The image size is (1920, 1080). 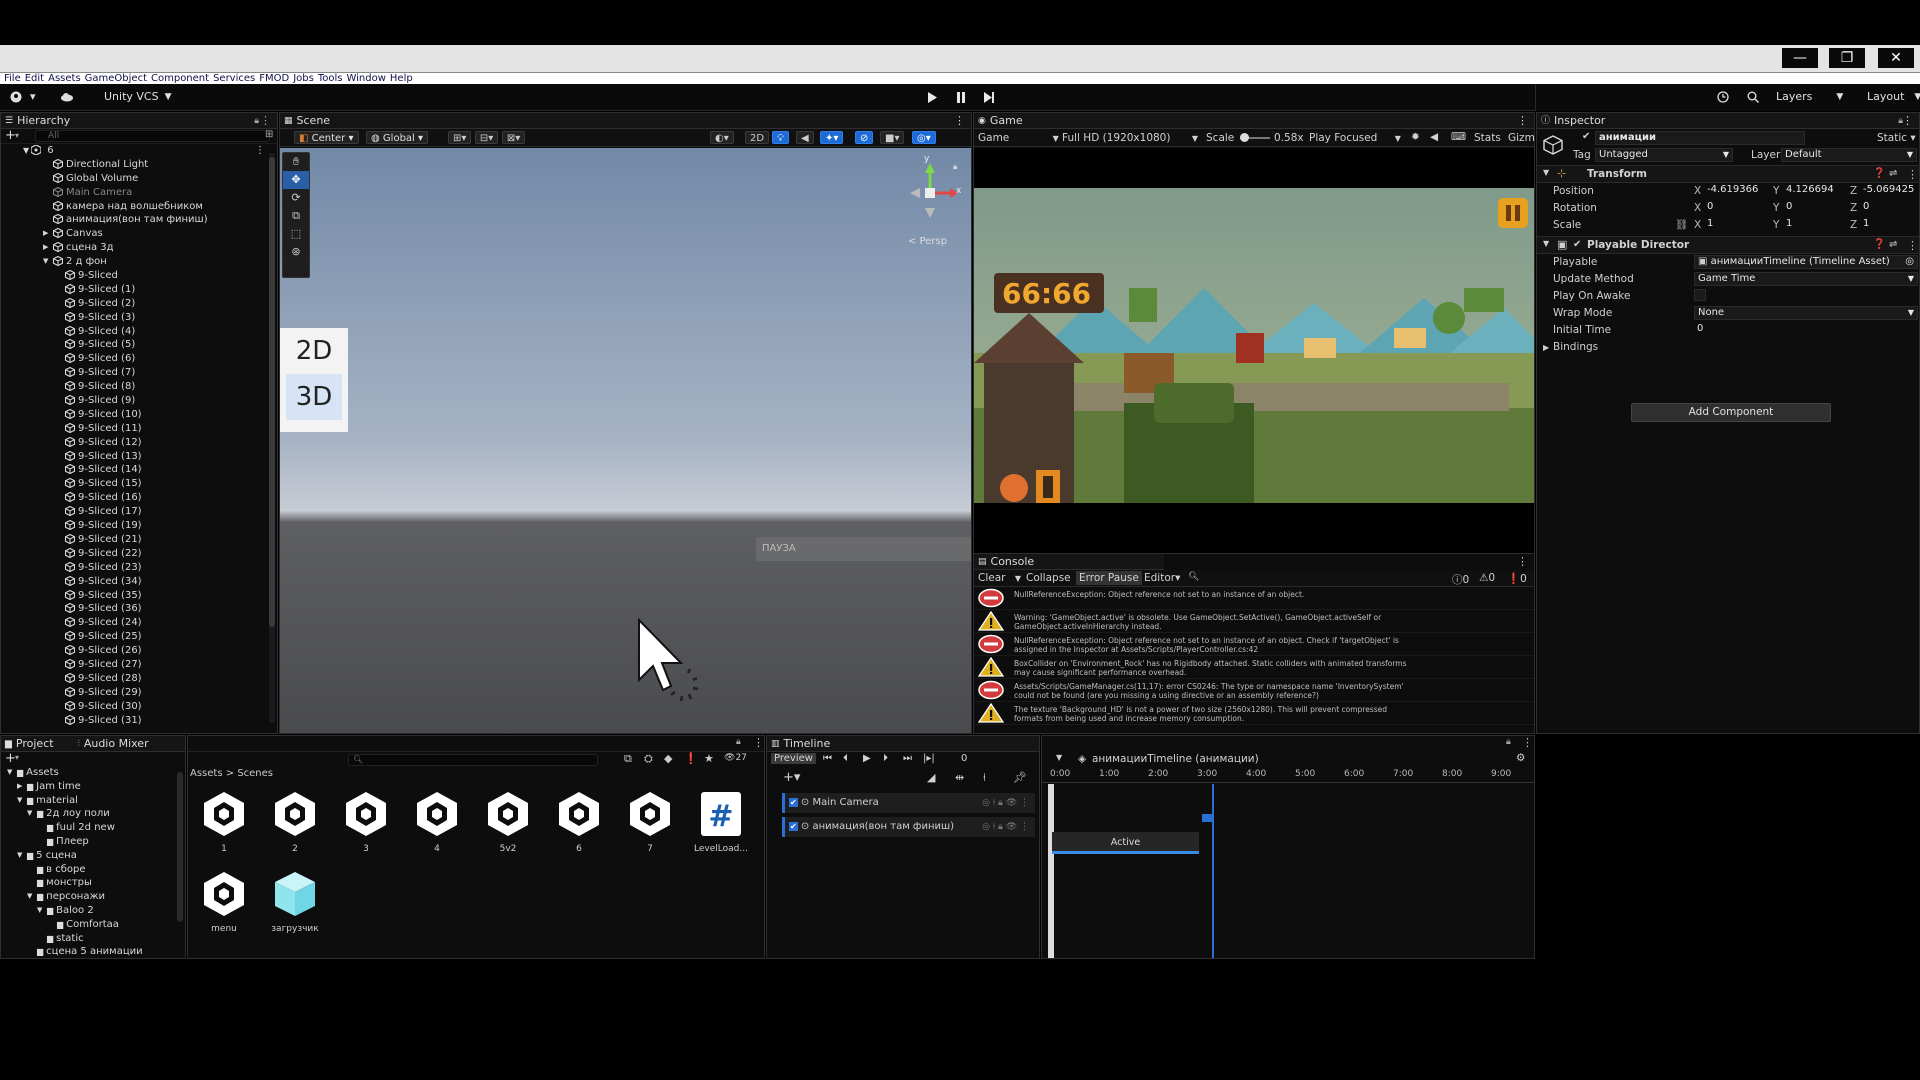 I want to click on project-search-input: 🔍︎, so click(x=473, y=760).